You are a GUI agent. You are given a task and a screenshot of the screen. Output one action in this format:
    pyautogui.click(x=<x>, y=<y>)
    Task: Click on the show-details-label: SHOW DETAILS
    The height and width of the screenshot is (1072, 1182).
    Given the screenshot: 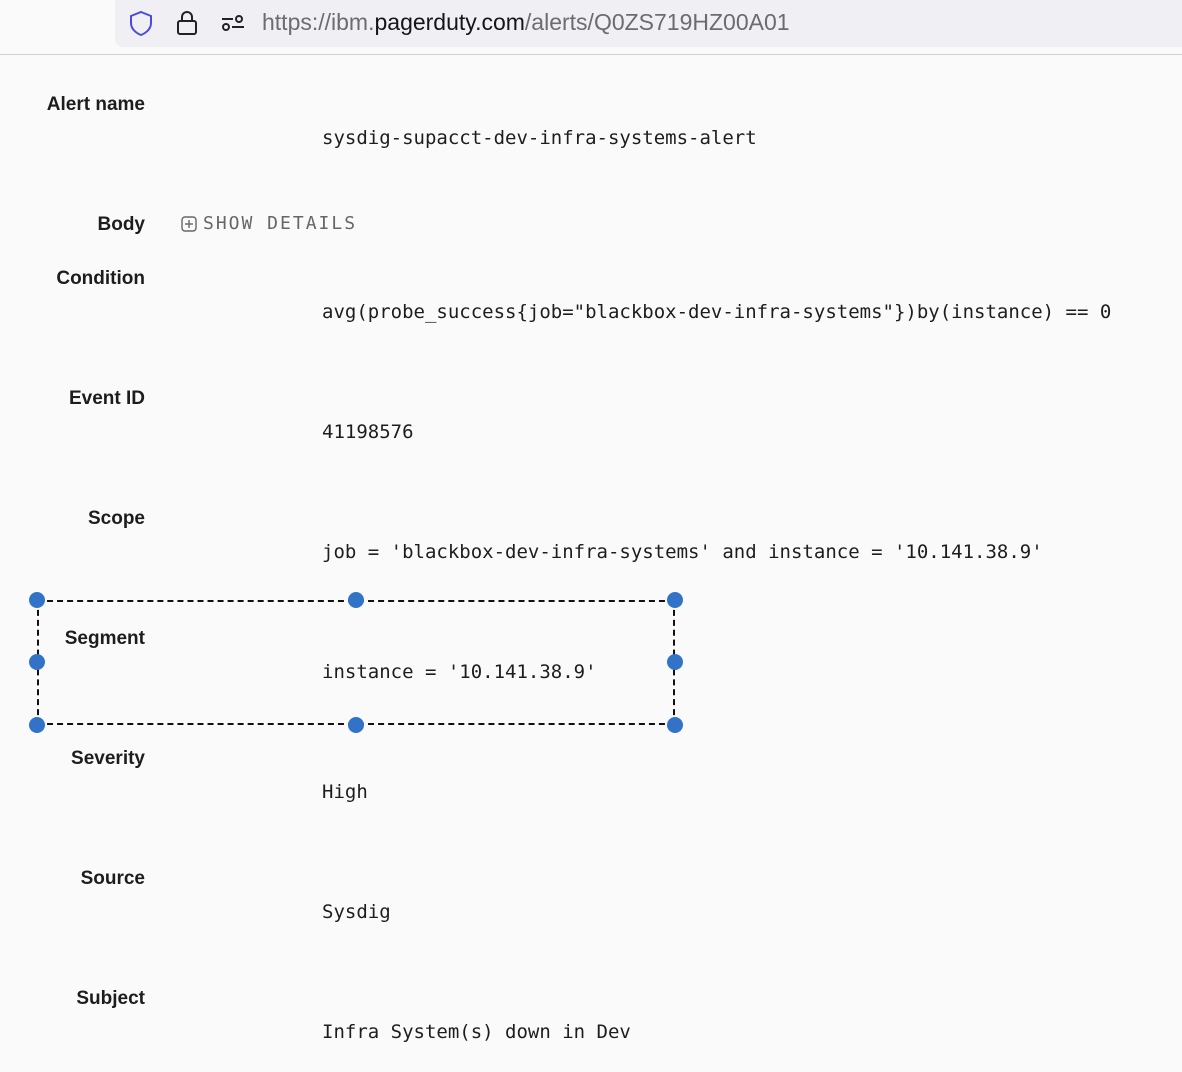 What is the action you would take?
    pyautogui.click(x=280, y=223)
    